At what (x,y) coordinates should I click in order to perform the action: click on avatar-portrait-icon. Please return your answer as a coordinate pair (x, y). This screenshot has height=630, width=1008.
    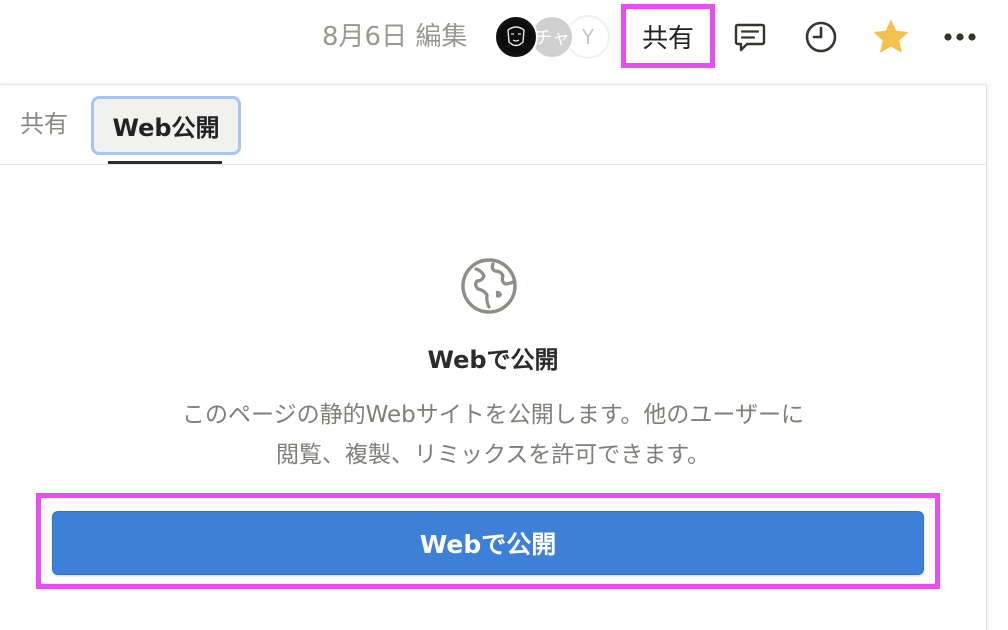
    Looking at the image, I should click on (516, 37).